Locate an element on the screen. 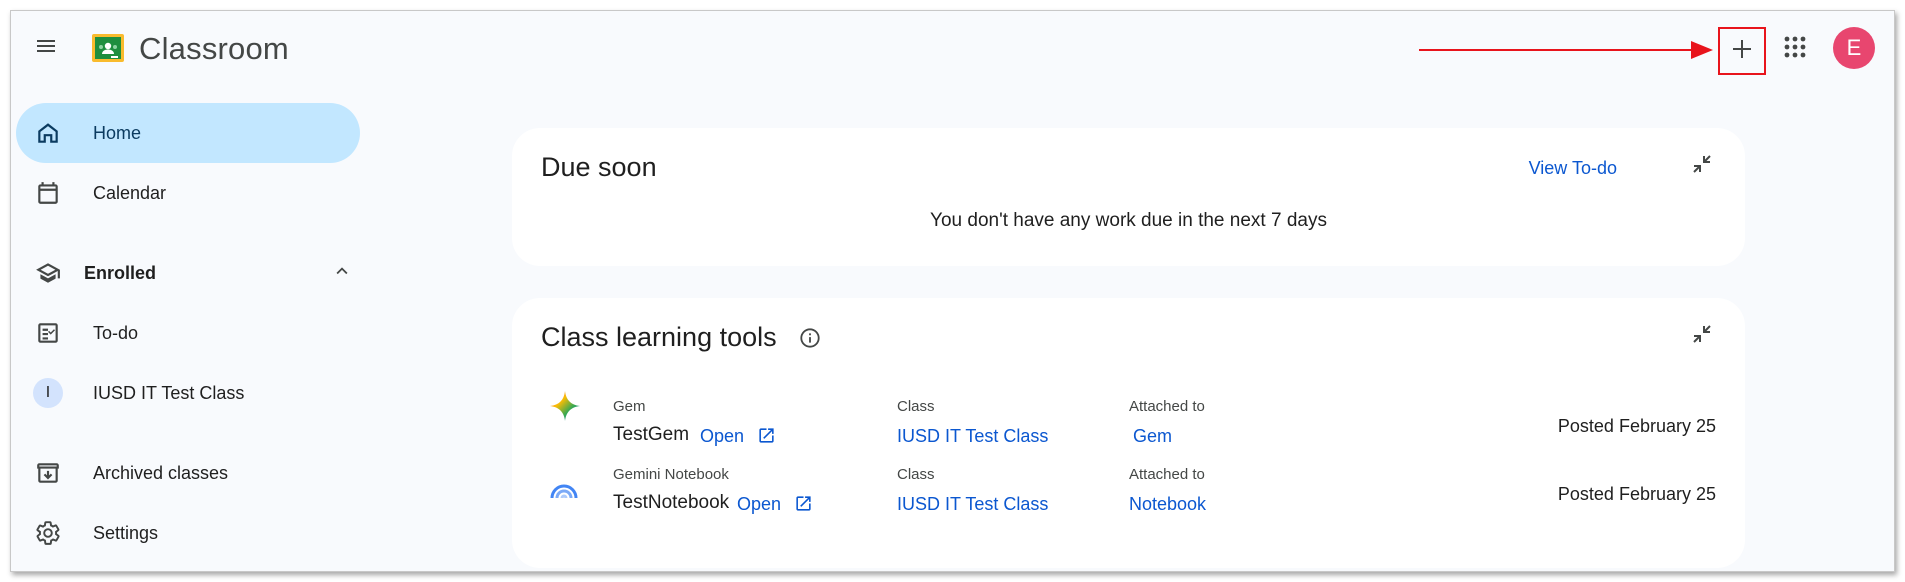  learning-tools-title: Class learning tools is located at coordinates (659, 337).